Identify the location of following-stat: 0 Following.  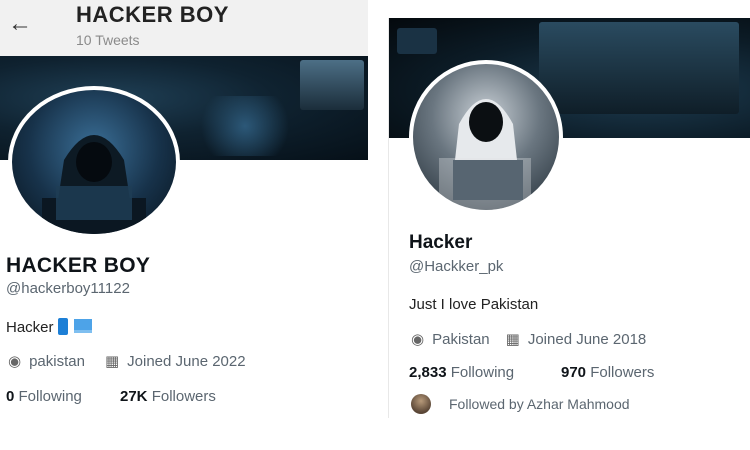
(44, 396).